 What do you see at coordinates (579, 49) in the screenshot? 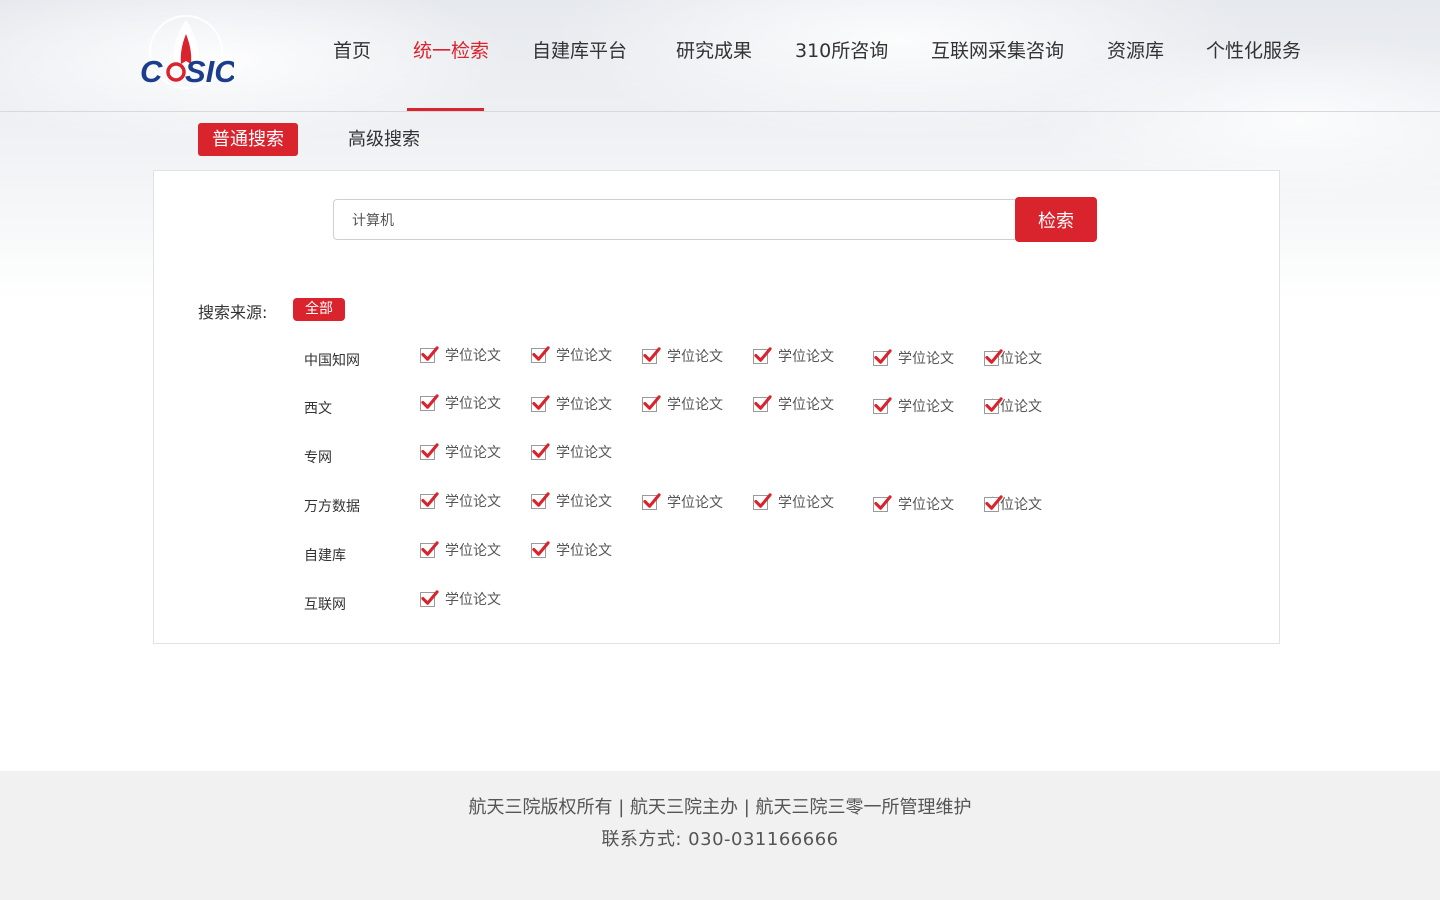
I see `nav-item-self-built-platform: 自建库平台` at bounding box center [579, 49].